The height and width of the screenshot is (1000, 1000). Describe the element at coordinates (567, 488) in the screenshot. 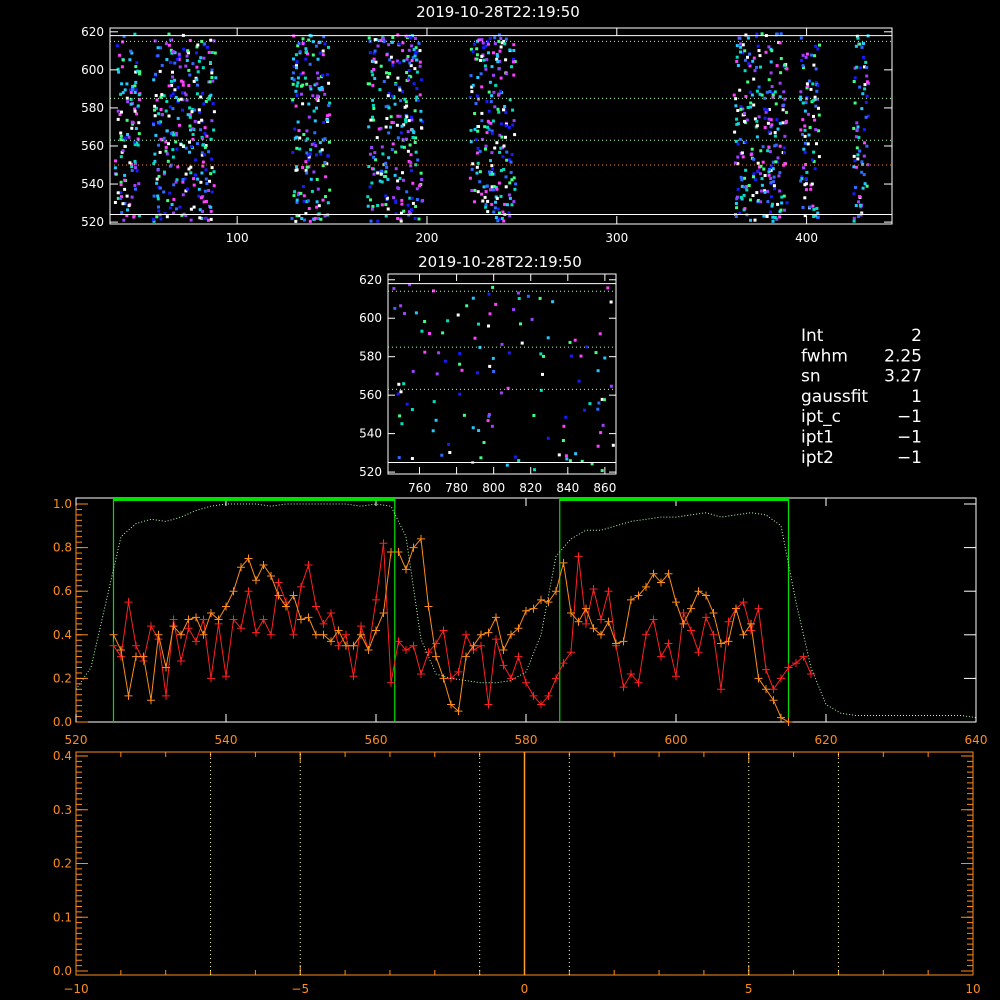

I see `zoom-image-xtick-label: 840` at that location.